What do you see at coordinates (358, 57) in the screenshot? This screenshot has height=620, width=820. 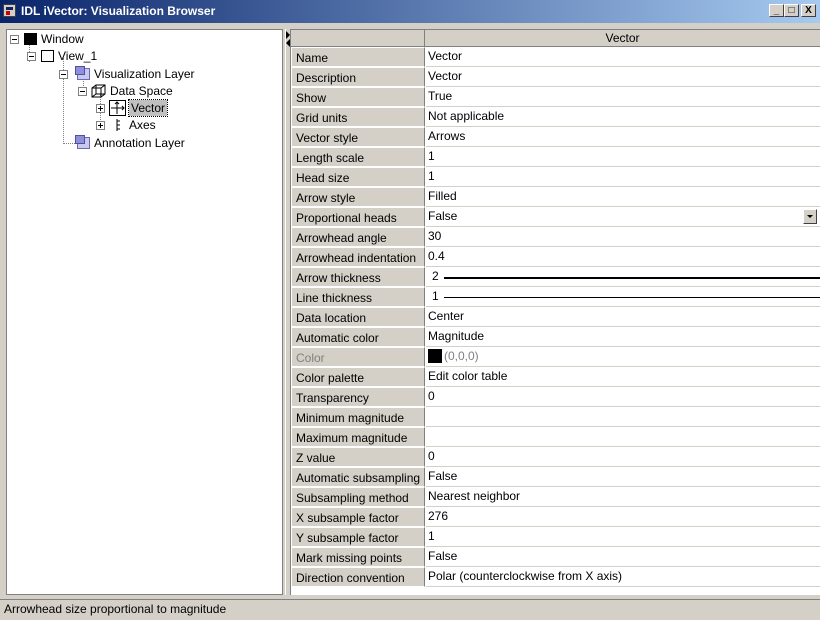 I see `property-name: Name` at bounding box center [358, 57].